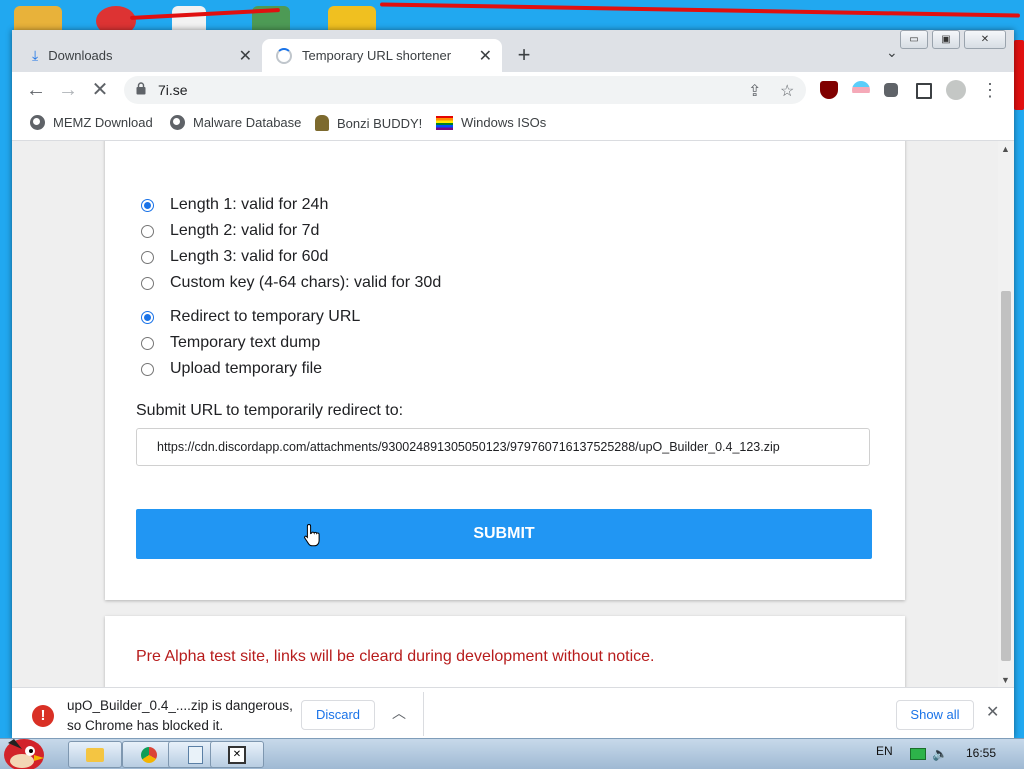 Image resolution: width=1024 pixels, height=769 pixels. Describe the element at coordinates (195, 754) in the screenshot. I see `notepad-icon` at that location.